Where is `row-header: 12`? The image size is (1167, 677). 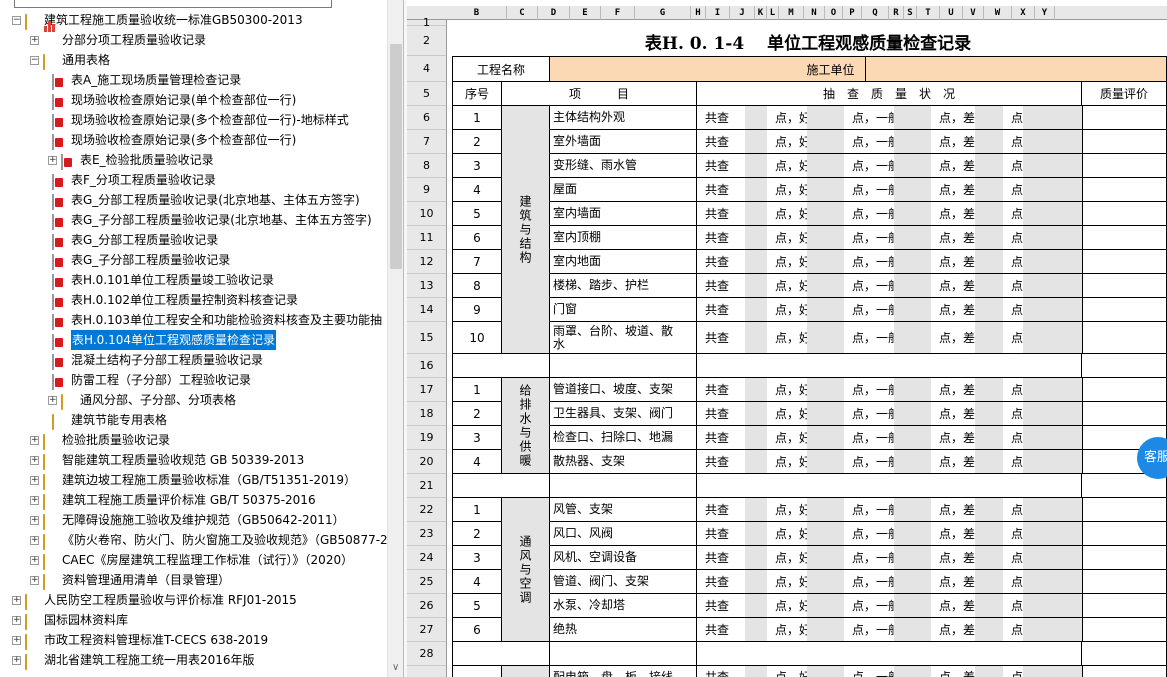 row-header: 12 is located at coordinates (427, 262).